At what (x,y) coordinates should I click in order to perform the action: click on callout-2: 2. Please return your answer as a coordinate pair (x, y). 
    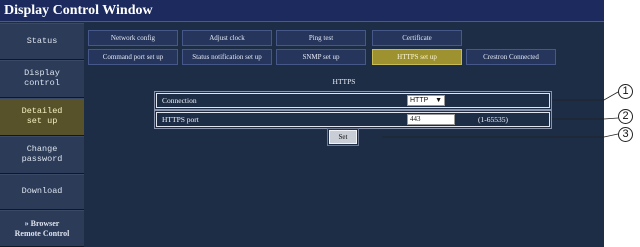
    Looking at the image, I should click on (625, 116).